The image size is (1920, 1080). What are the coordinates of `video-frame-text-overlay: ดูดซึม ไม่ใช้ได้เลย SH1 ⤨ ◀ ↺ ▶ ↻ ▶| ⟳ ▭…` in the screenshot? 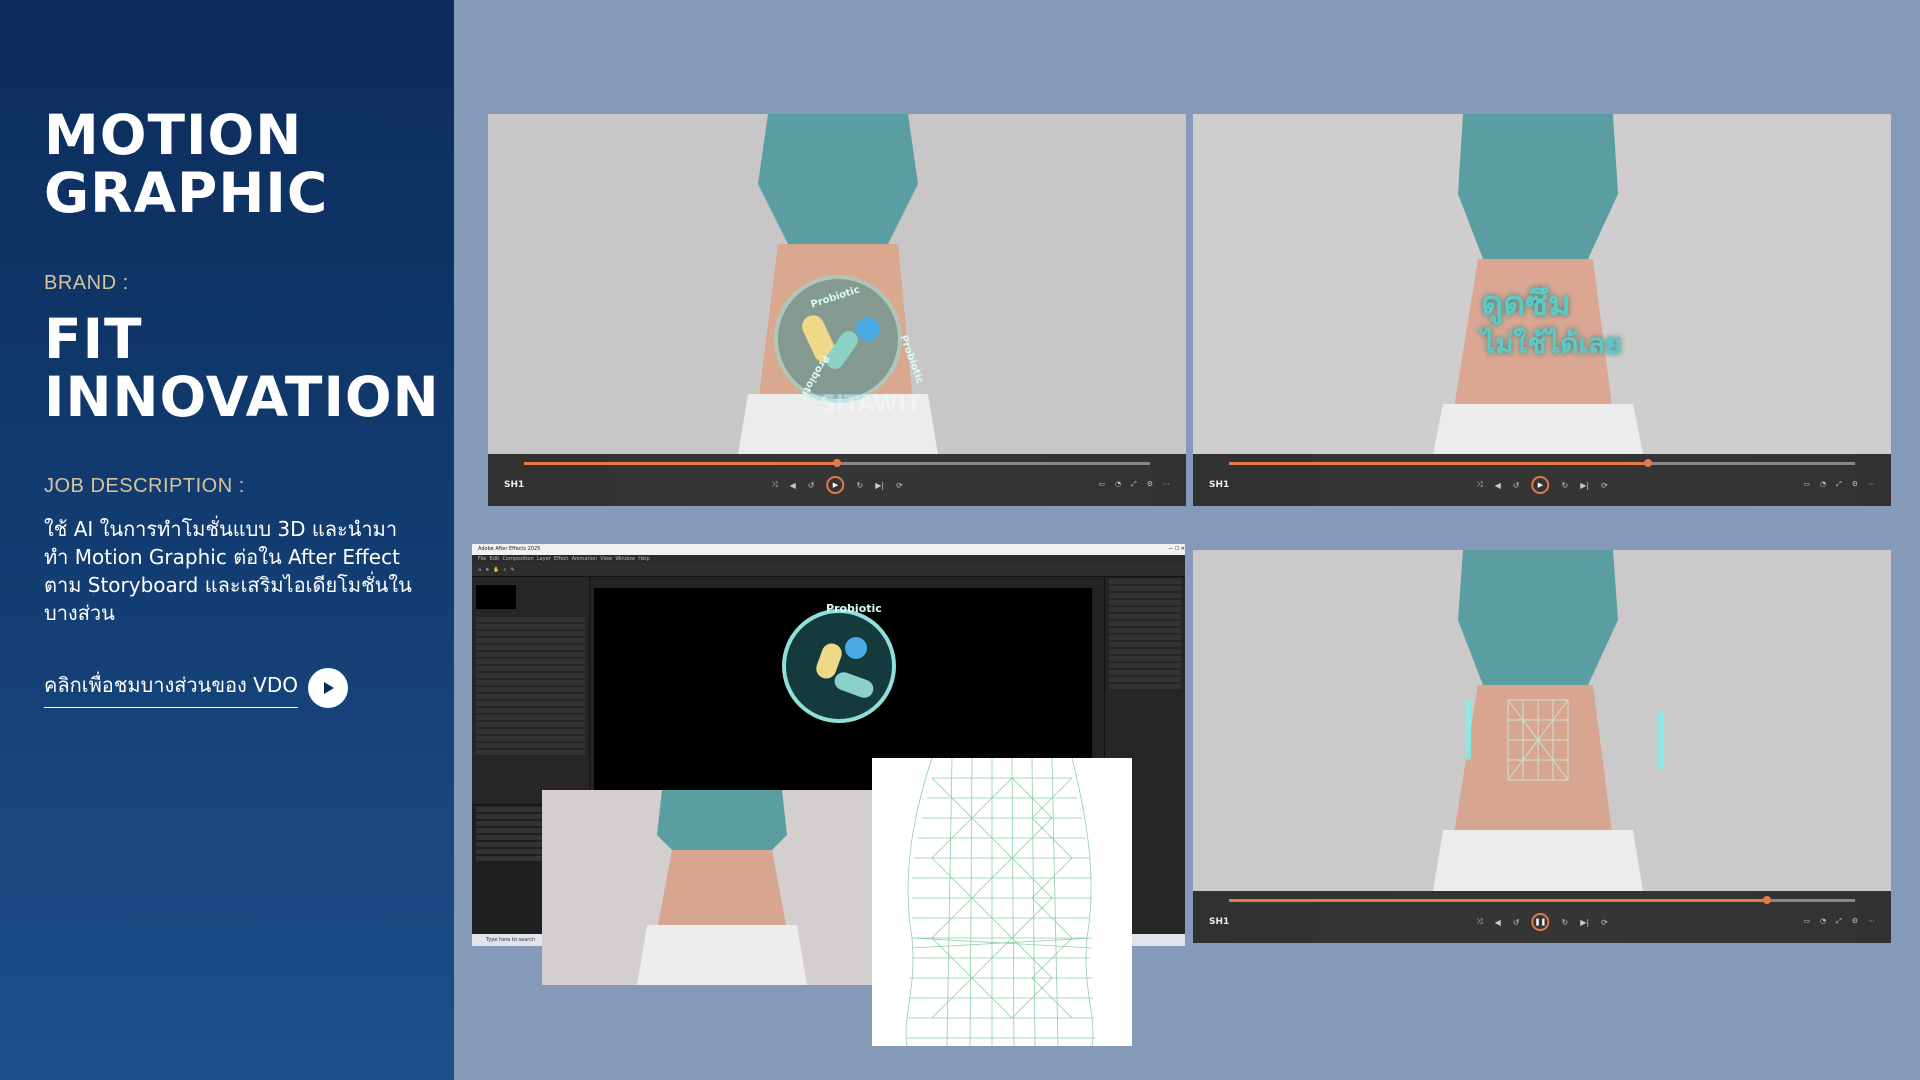 It's located at (1542, 310).